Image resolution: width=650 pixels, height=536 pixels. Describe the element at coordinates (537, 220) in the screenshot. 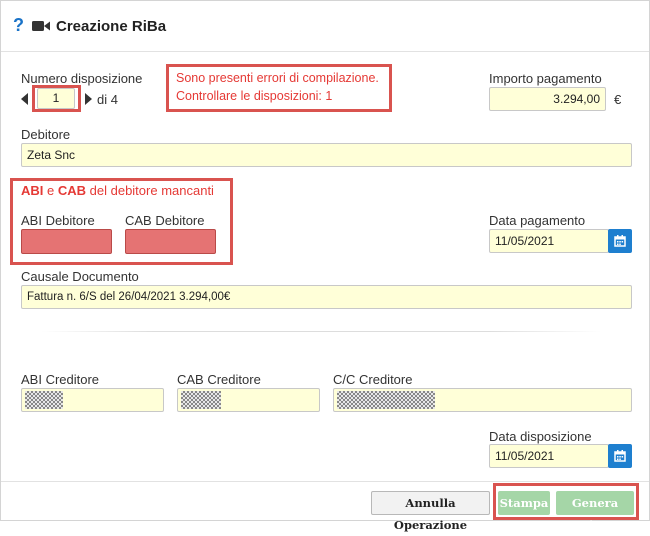

I see `data-pagamento-label: Data pagamento` at that location.